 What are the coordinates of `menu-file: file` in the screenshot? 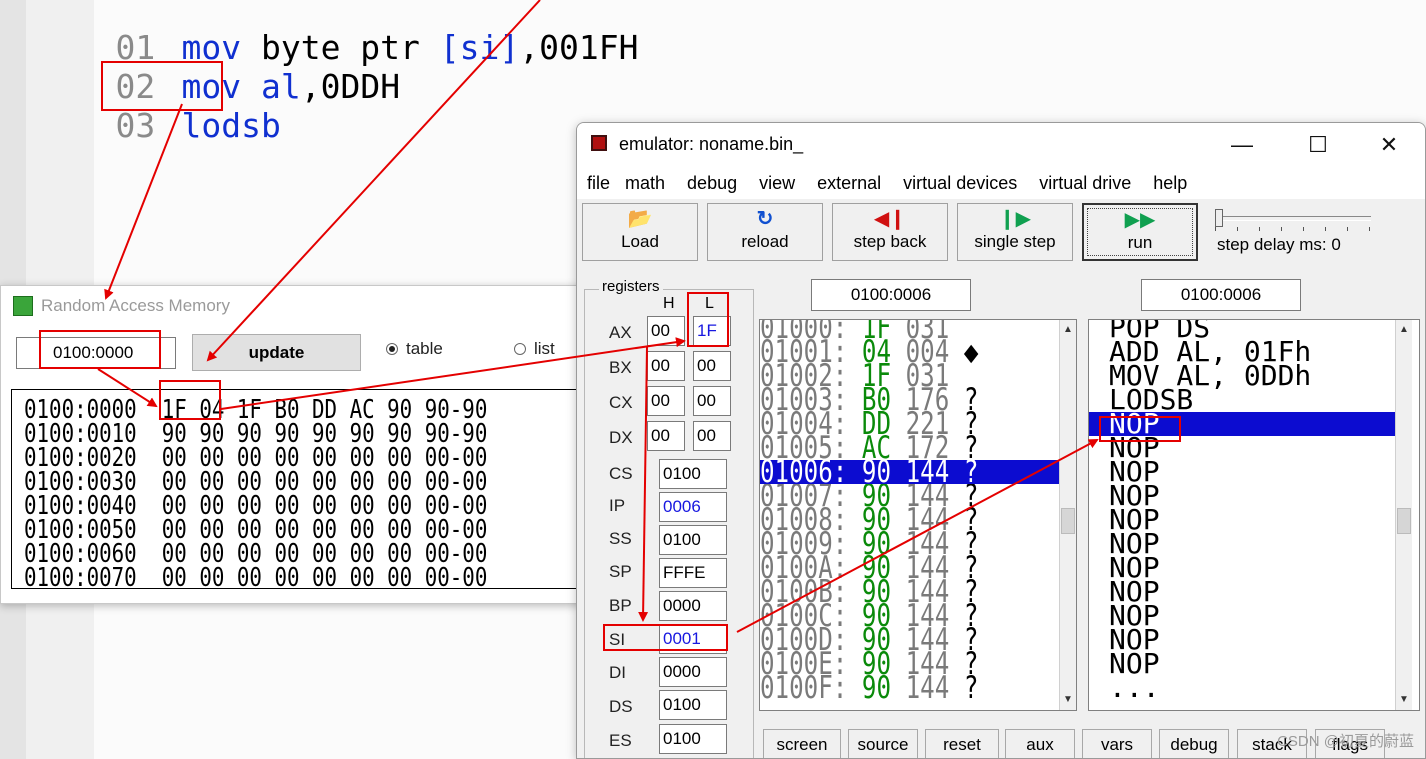 It's located at (598, 183).